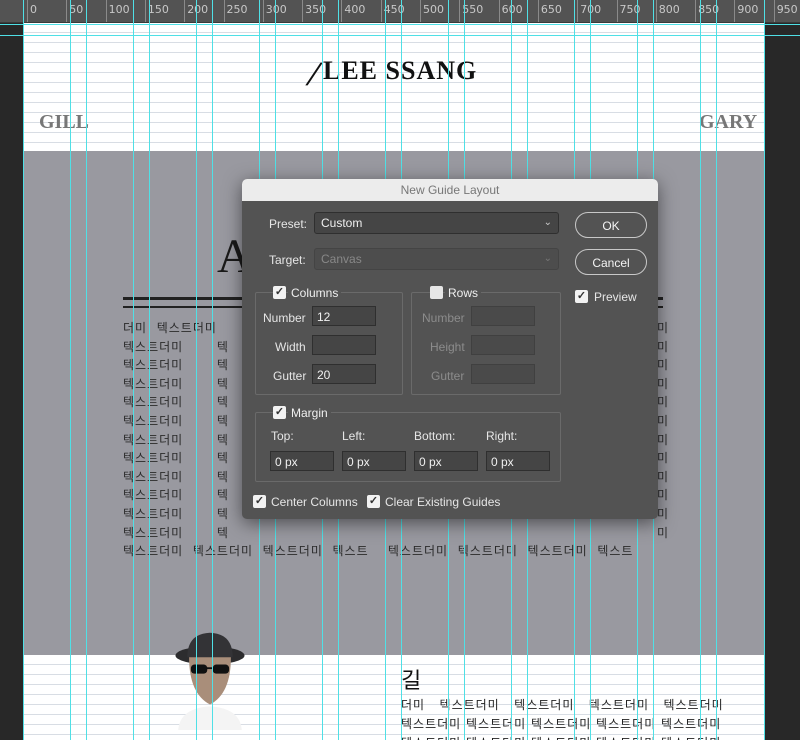 Image resolution: width=800 pixels, height=740 pixels. Describe the element at coordinates (210, 681) in the screenshot. I see `portrait-image` at that location.